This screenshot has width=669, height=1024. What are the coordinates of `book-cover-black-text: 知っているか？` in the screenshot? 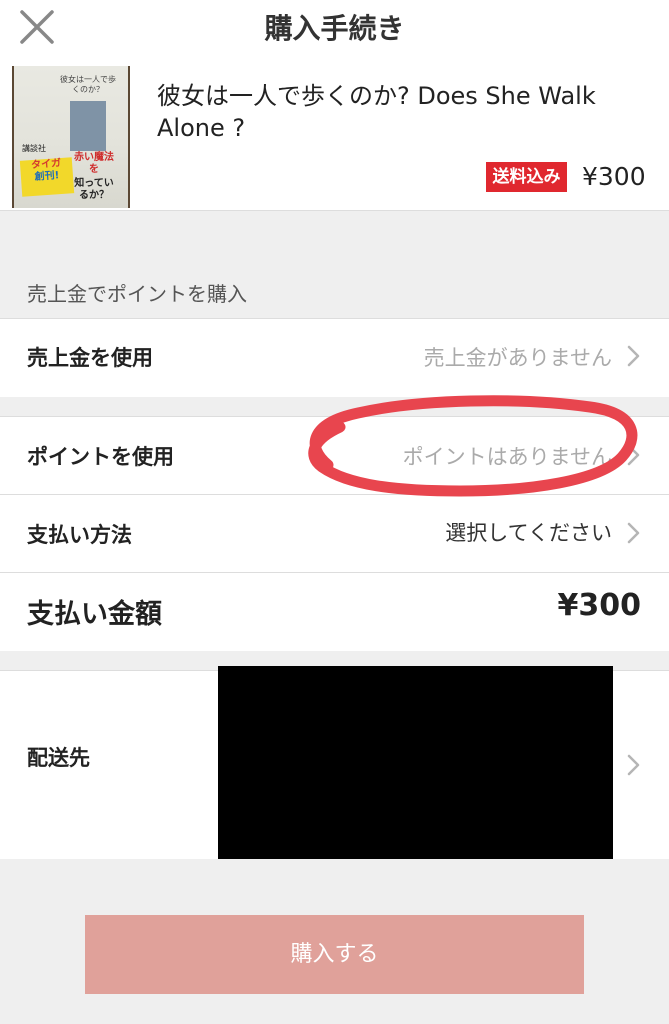 It's located at (94, 189).